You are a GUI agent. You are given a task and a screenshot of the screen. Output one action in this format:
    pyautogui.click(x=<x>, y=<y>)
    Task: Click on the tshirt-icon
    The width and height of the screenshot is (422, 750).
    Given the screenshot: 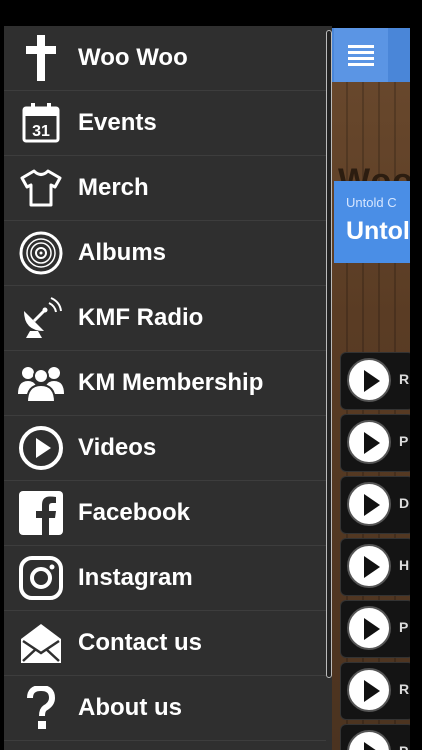 What is the action you would take?
    pyautogui.click(x=41, y=188)
    